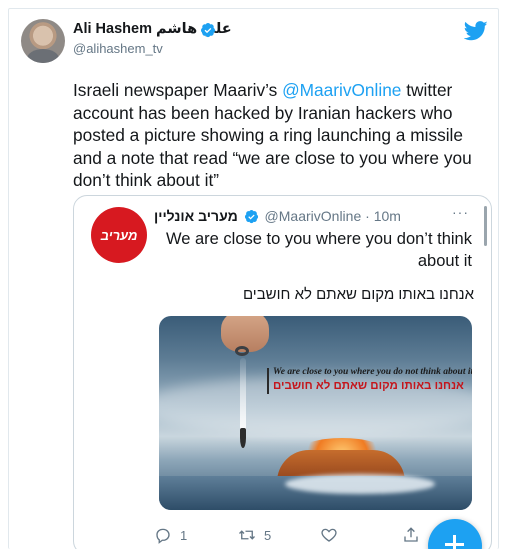  What do you see at coordinates (360, 484) in the screenshot?
I see `media-splash` at bounding box center [360, 484].